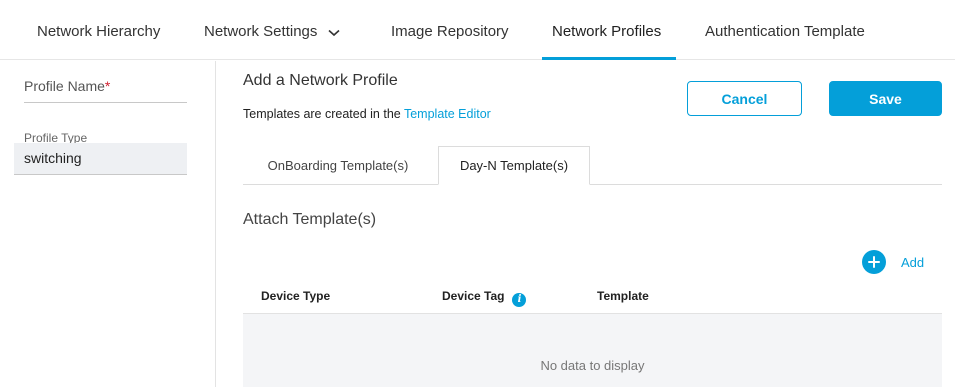 The height and width of the screenshot is (387, 955). I want to click on nav-tab-network-profiles: Network Profiles, so click(606, 31).